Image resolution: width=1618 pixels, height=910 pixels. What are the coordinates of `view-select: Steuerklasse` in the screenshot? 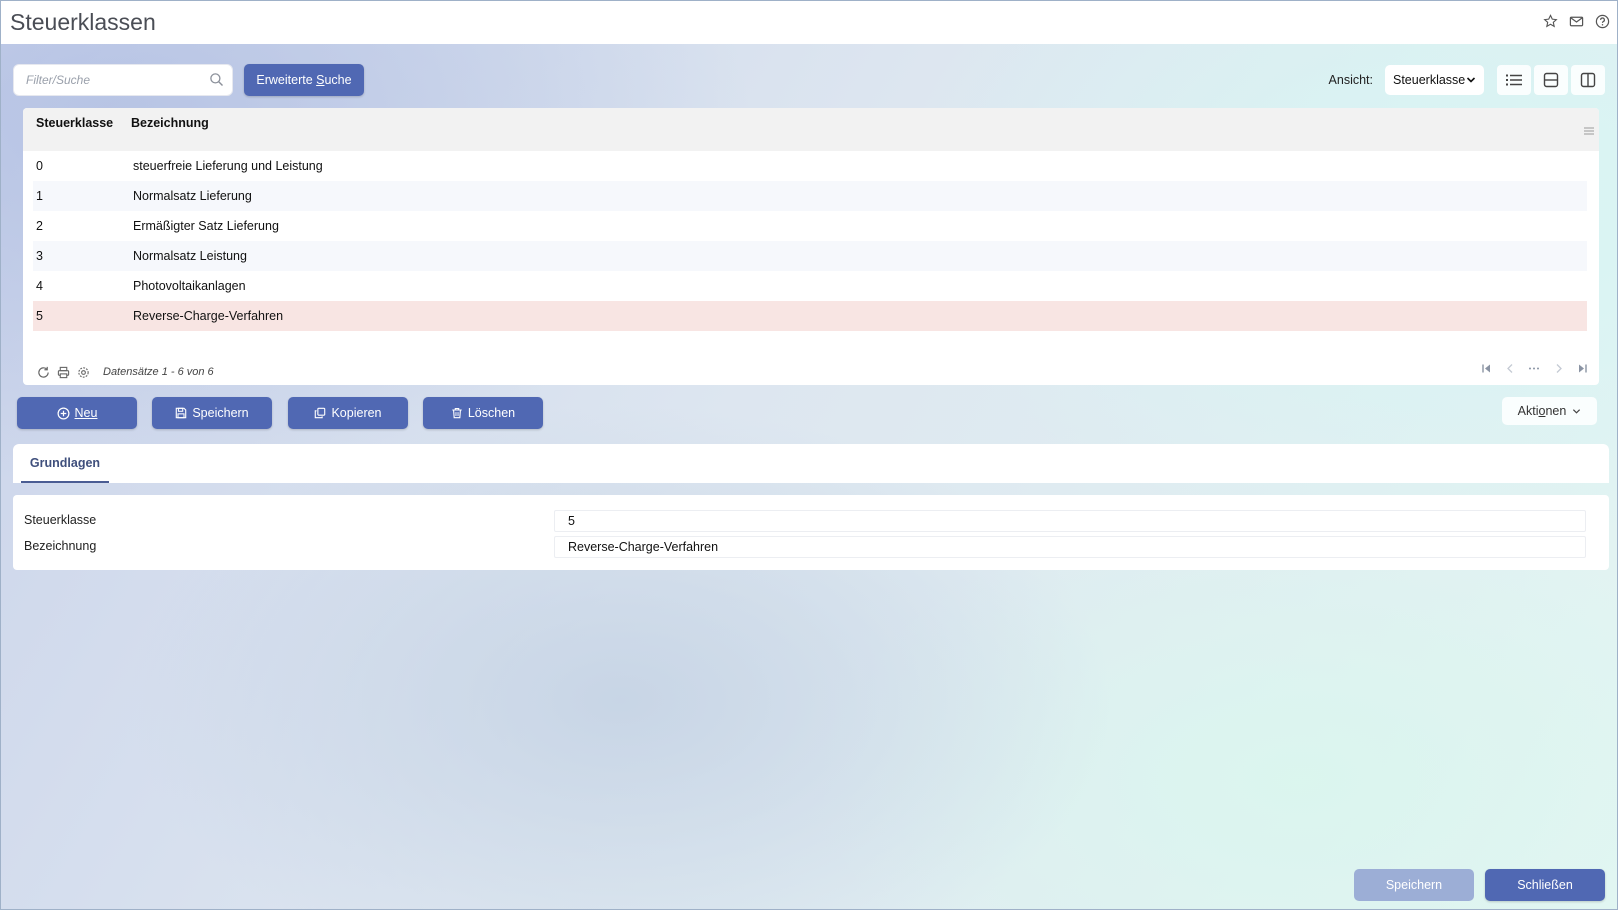 It's located at (1434, 80).